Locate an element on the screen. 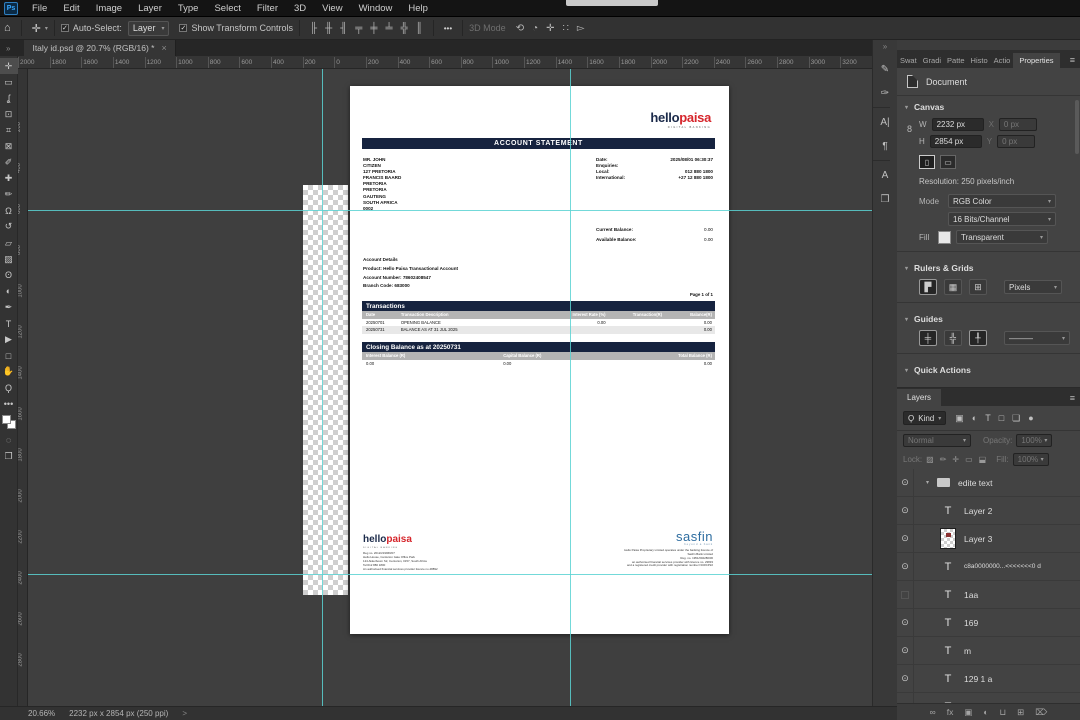 The width and height of the screenshot is (1080, 720). fill-dropdown: Transparent ▾ is located at coordinates (1002, 237).